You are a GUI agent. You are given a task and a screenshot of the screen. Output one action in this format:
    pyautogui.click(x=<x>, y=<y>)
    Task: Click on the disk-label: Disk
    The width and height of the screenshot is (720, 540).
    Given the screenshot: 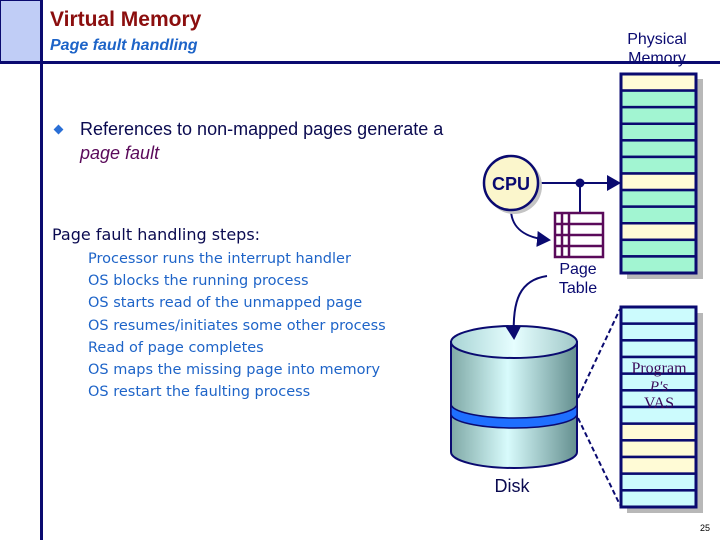 What is the action you would take?
    pyautogui.click(x=513, y=486)
    